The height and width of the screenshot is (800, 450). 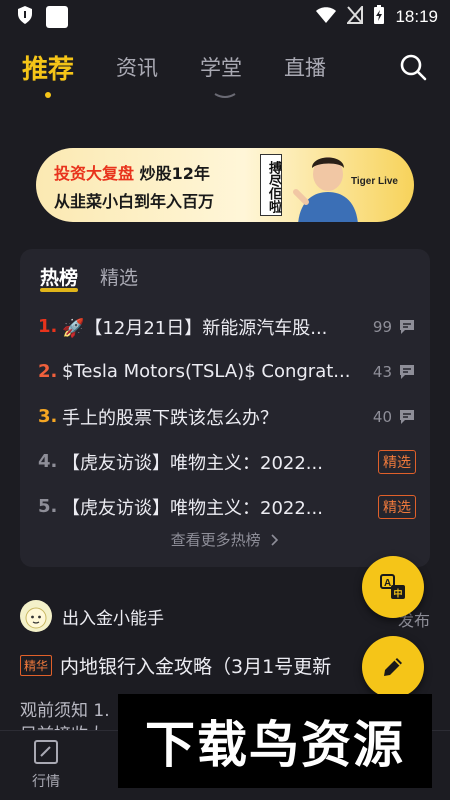 I want to click on translate-button: A 中, so click(x=393, y=587).